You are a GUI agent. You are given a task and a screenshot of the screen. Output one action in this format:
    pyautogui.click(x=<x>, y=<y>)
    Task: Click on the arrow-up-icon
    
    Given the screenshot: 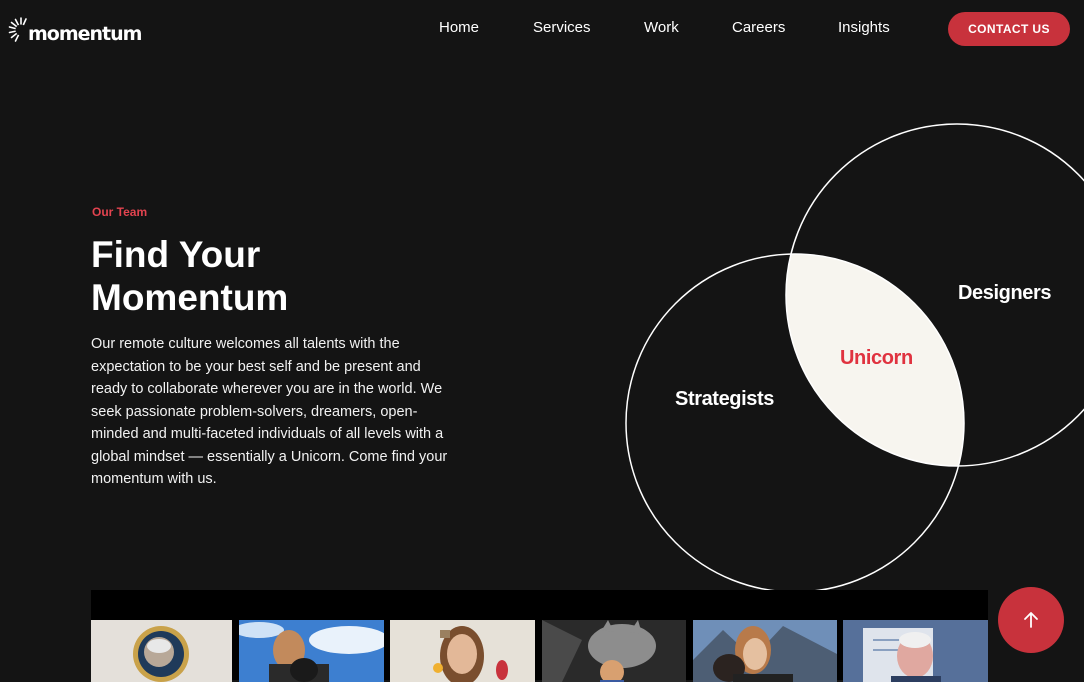 What is the action you would take?
    pyautogui.click(x=1031, y=620)
    